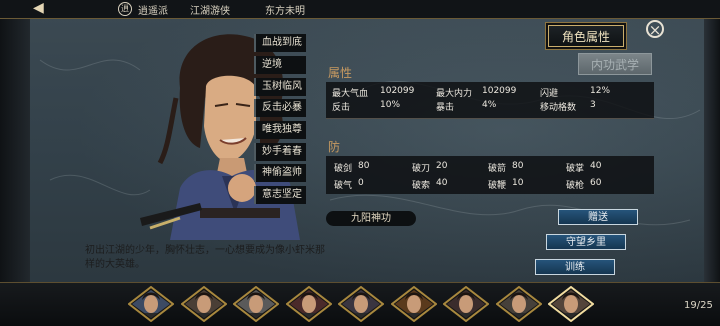 Image resolution: width=720 pixels, height=326 pixels. Describe the element at coordinates (586, 36) in the screenshot. I see `tab-attributes: 角色属性` at that location.